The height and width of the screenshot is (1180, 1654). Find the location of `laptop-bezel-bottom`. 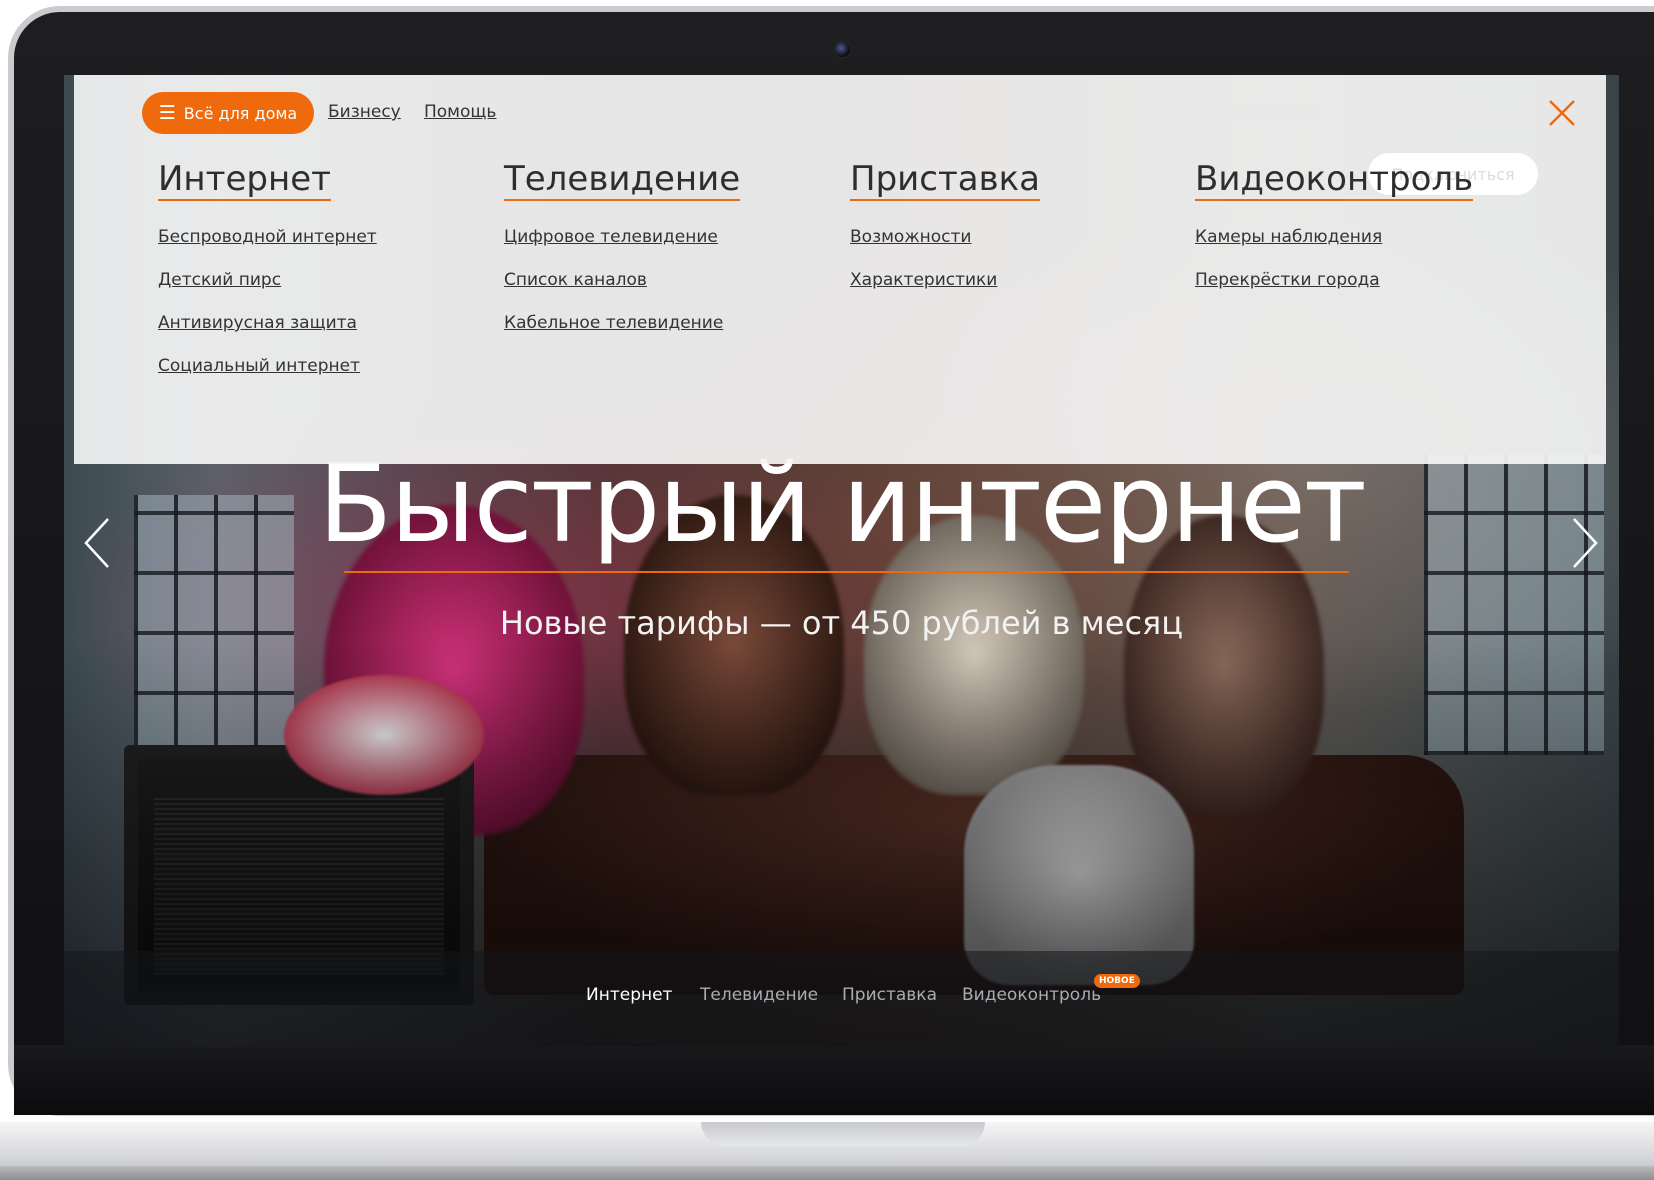

laptop-bezel-bottom is located at coordinates (834, 1080).